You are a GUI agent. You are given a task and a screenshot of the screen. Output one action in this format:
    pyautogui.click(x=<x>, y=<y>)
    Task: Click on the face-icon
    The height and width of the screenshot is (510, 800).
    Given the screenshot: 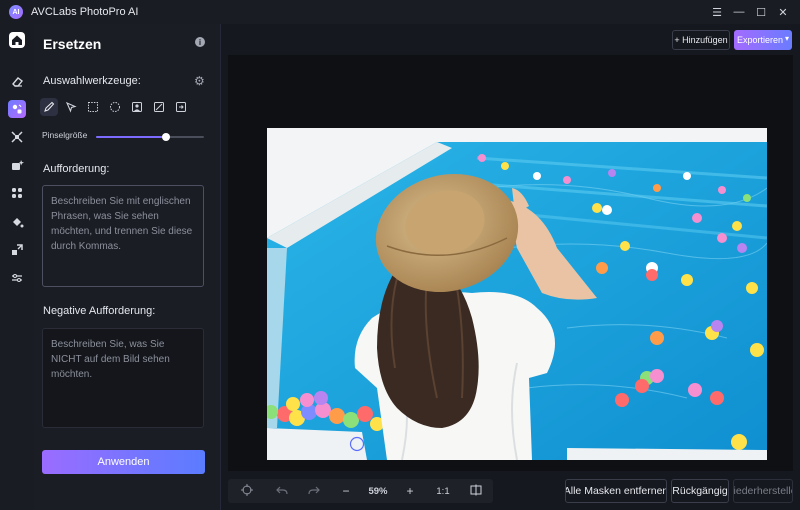 What is the action you would take?
    pyautogui.click(x=17, y=193)
    